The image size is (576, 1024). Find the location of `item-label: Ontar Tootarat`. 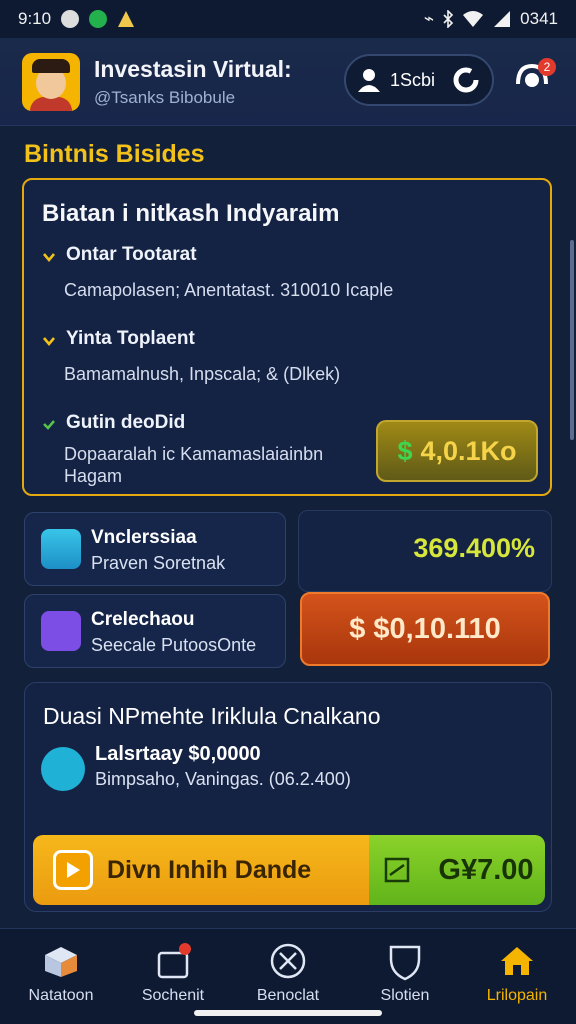

item-label: Ontar Tootarat is located at coordinates (131, 254).